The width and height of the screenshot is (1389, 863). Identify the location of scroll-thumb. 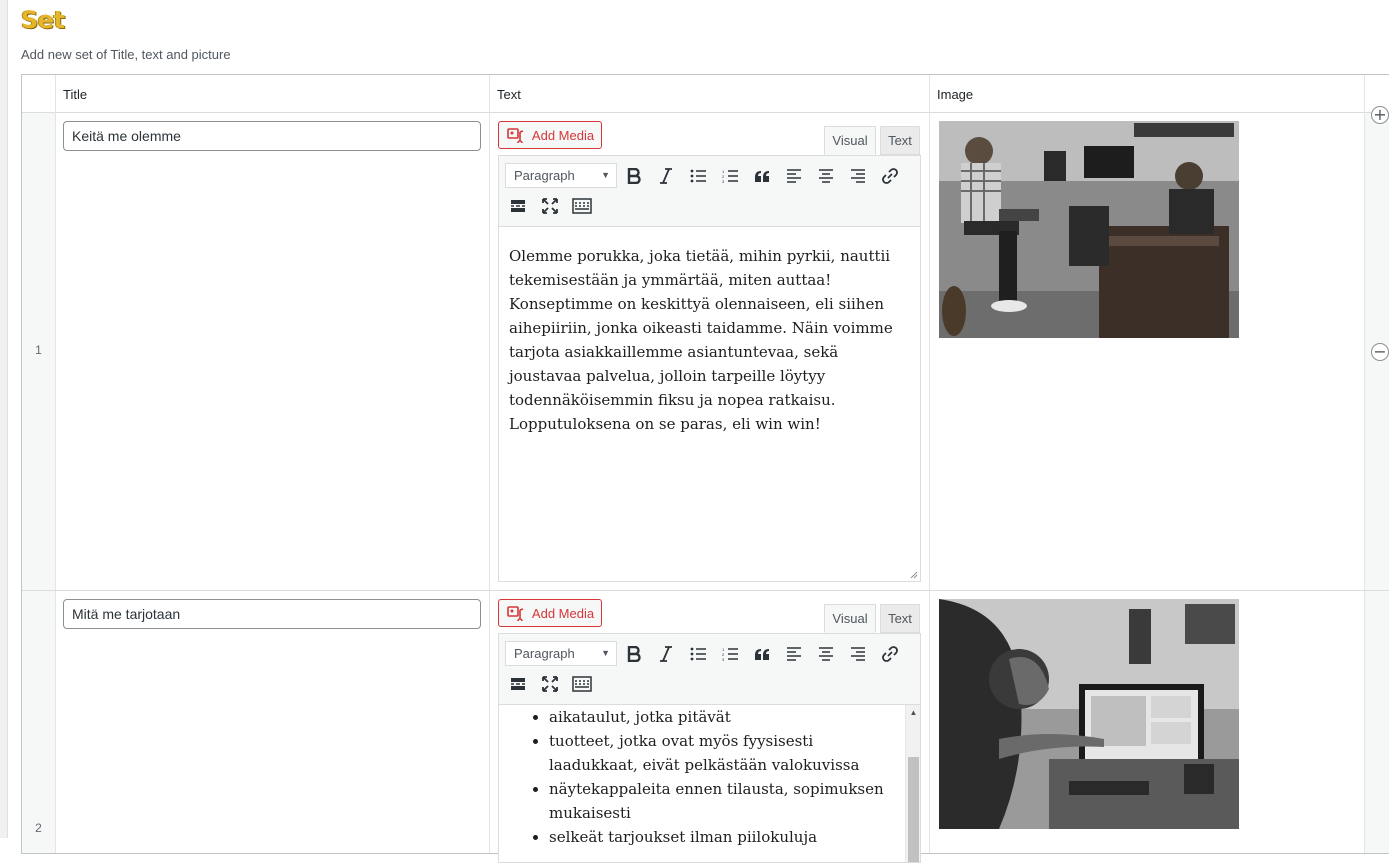
(913, 809).